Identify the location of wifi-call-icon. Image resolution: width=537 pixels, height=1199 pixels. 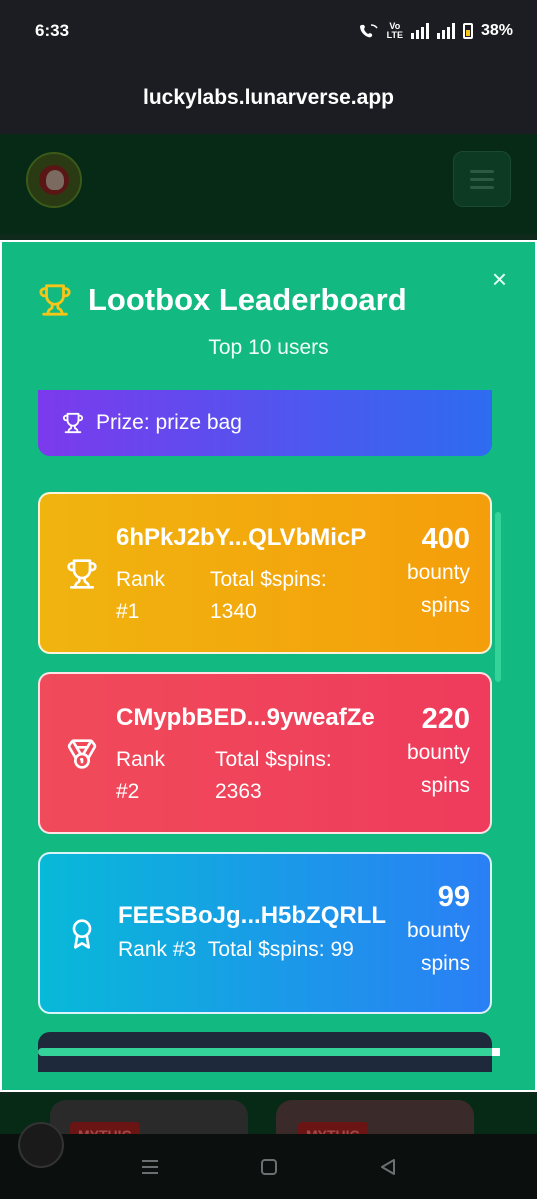
(368, 31).